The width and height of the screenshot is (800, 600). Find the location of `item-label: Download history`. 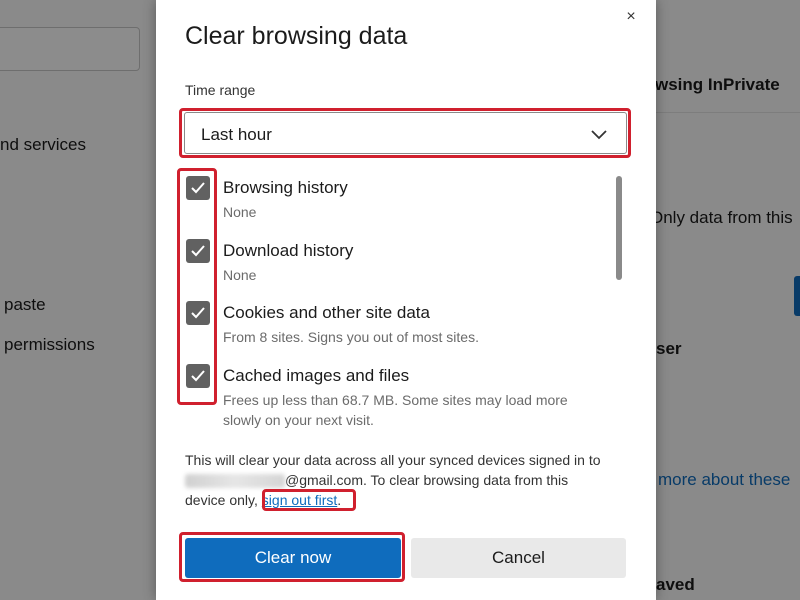

item-label: Download history is located at coordinates (288, 250).